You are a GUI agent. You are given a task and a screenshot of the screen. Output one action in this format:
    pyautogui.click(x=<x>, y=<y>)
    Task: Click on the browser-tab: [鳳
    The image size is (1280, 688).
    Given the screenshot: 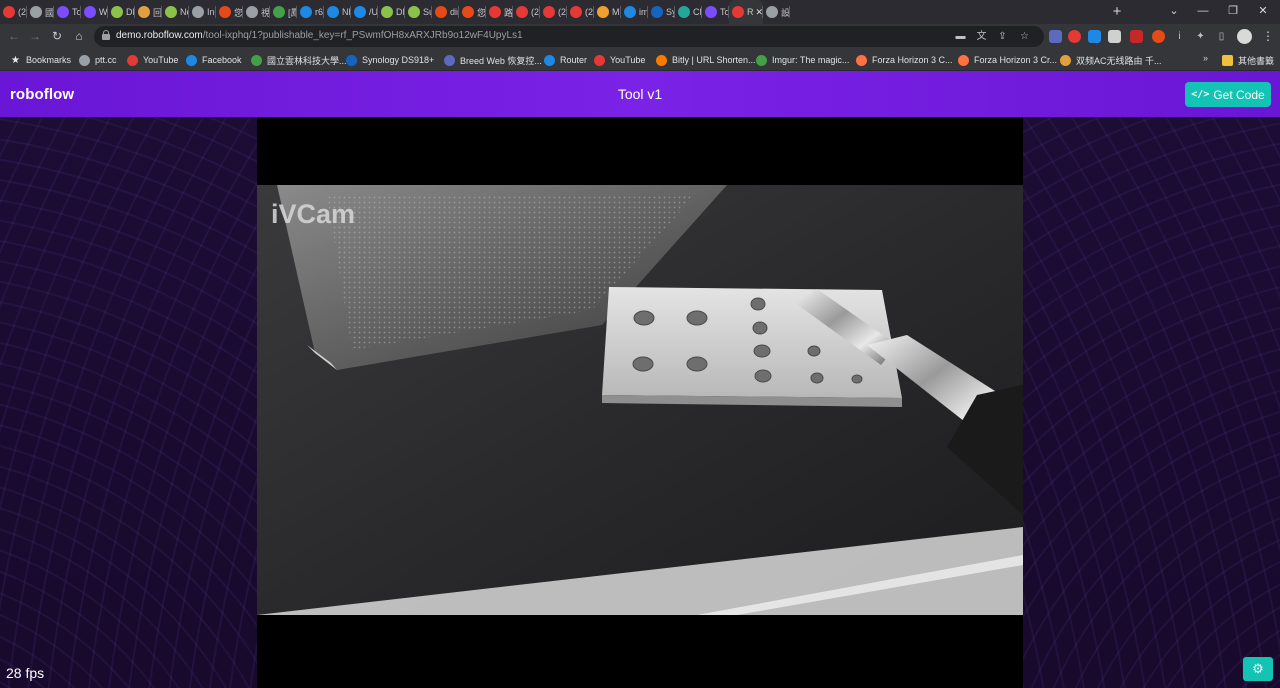 What is the action you would take?
    pyautogui.click(x=283, y=12)
    